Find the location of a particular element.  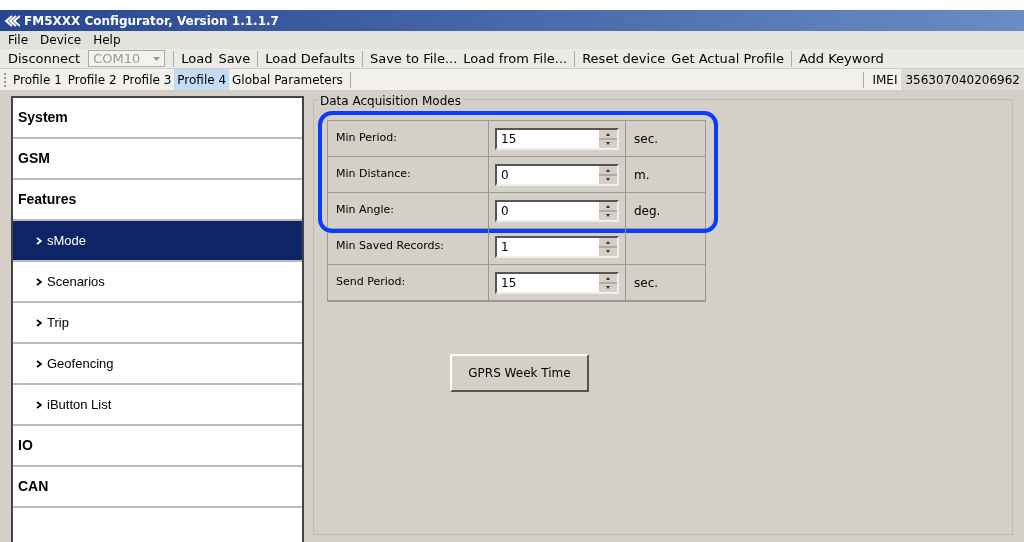

sidebar-subitem-label: Trip is located at coordinates (58, 322).